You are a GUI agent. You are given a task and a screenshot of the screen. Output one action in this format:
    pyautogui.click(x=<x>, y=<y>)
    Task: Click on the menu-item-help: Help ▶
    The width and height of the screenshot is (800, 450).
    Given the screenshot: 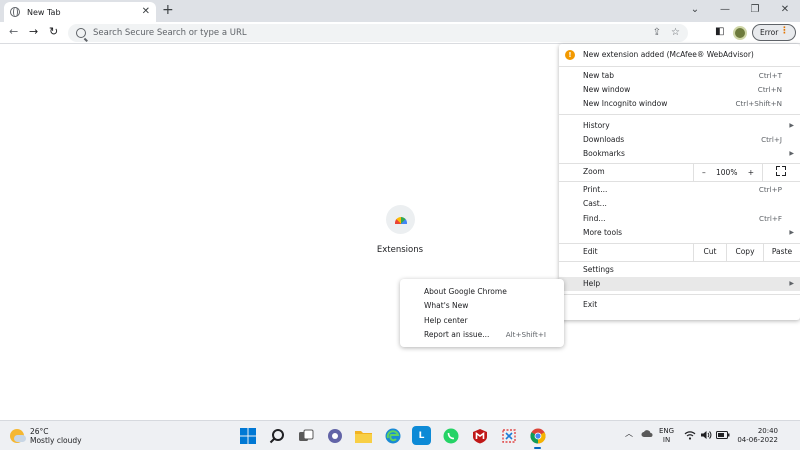 What is the action you would take?
    pyautogui.click(x=679, y=284)
    